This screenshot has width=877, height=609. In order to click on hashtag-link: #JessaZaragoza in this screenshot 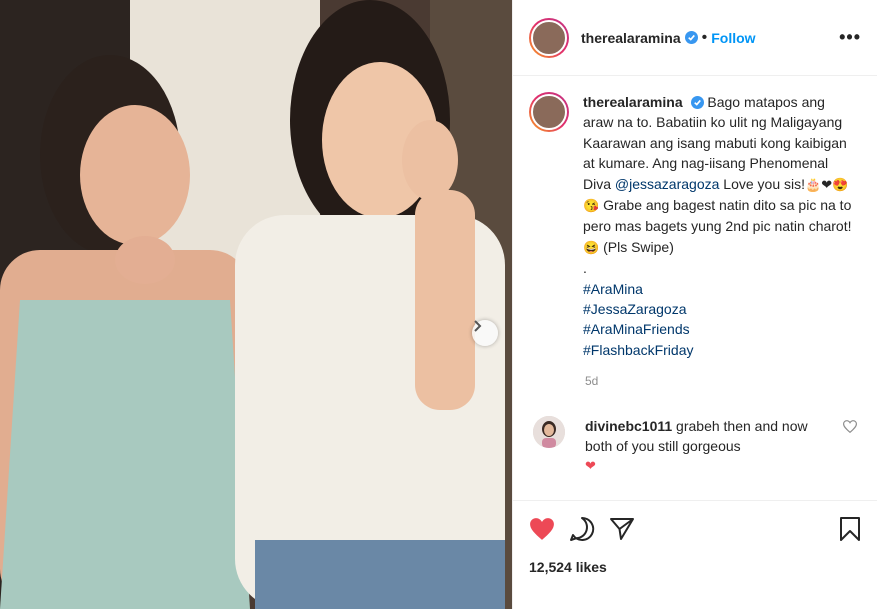, I will do `click(719, 309)`.